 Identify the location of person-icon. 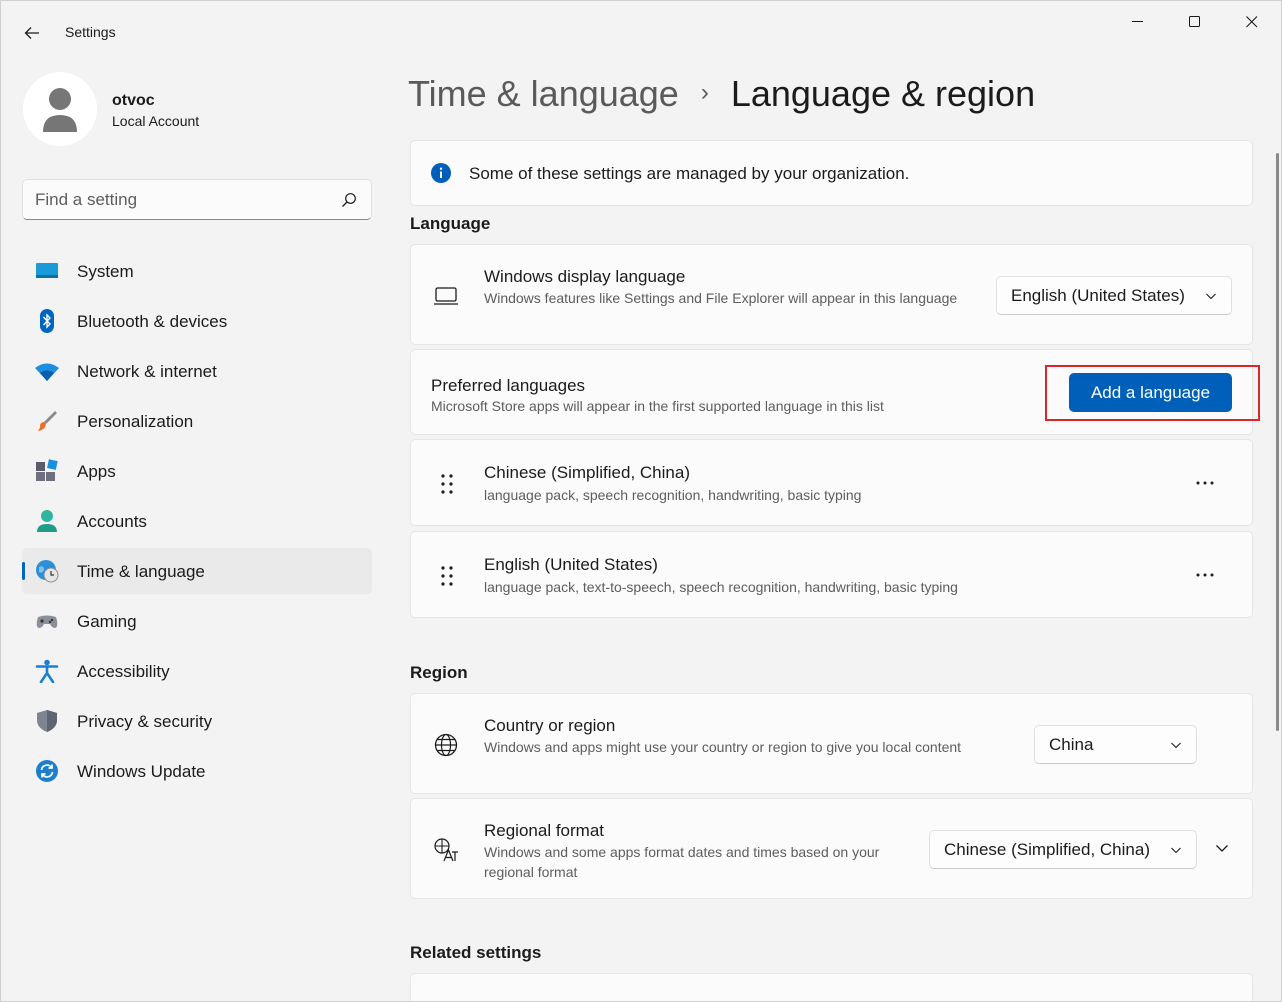
(47, 521).